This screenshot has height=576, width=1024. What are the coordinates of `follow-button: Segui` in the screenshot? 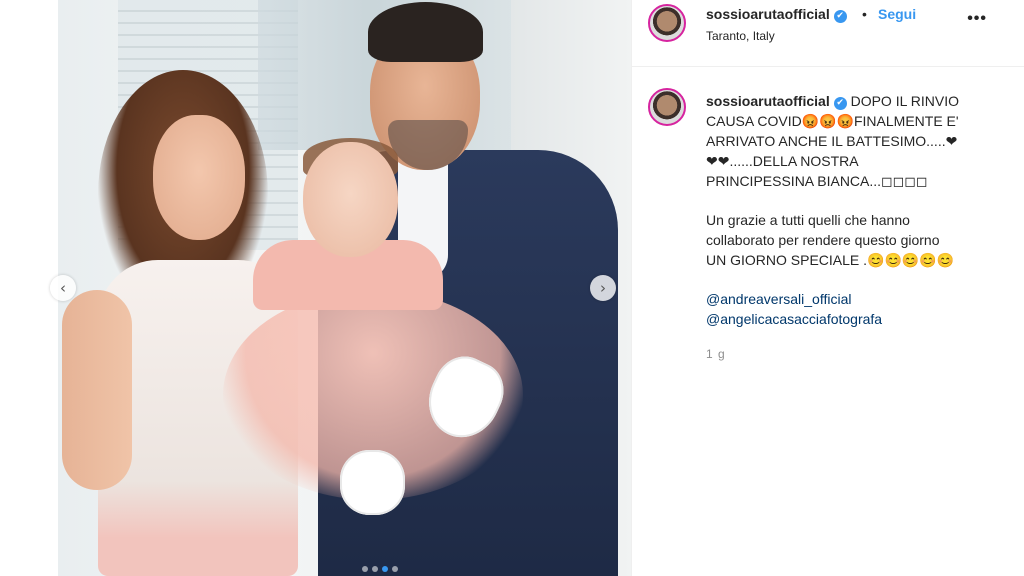 It's located at (897, 14).